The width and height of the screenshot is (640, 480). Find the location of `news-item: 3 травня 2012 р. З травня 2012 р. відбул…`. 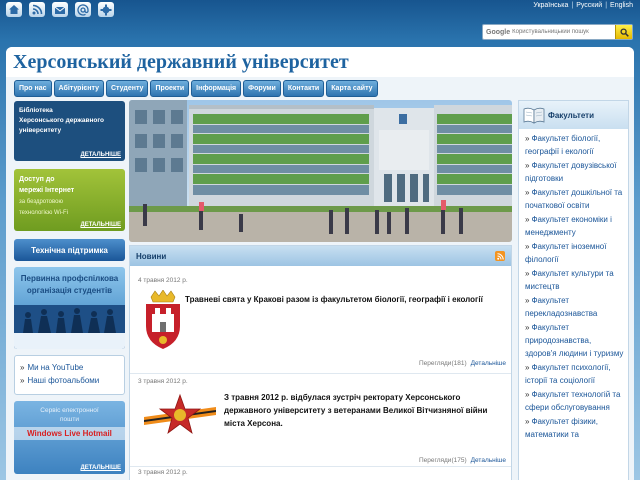

news-item: 3 травня 2012 р. З травня 2012 р. відбул… is located at coordinates (322, 421).